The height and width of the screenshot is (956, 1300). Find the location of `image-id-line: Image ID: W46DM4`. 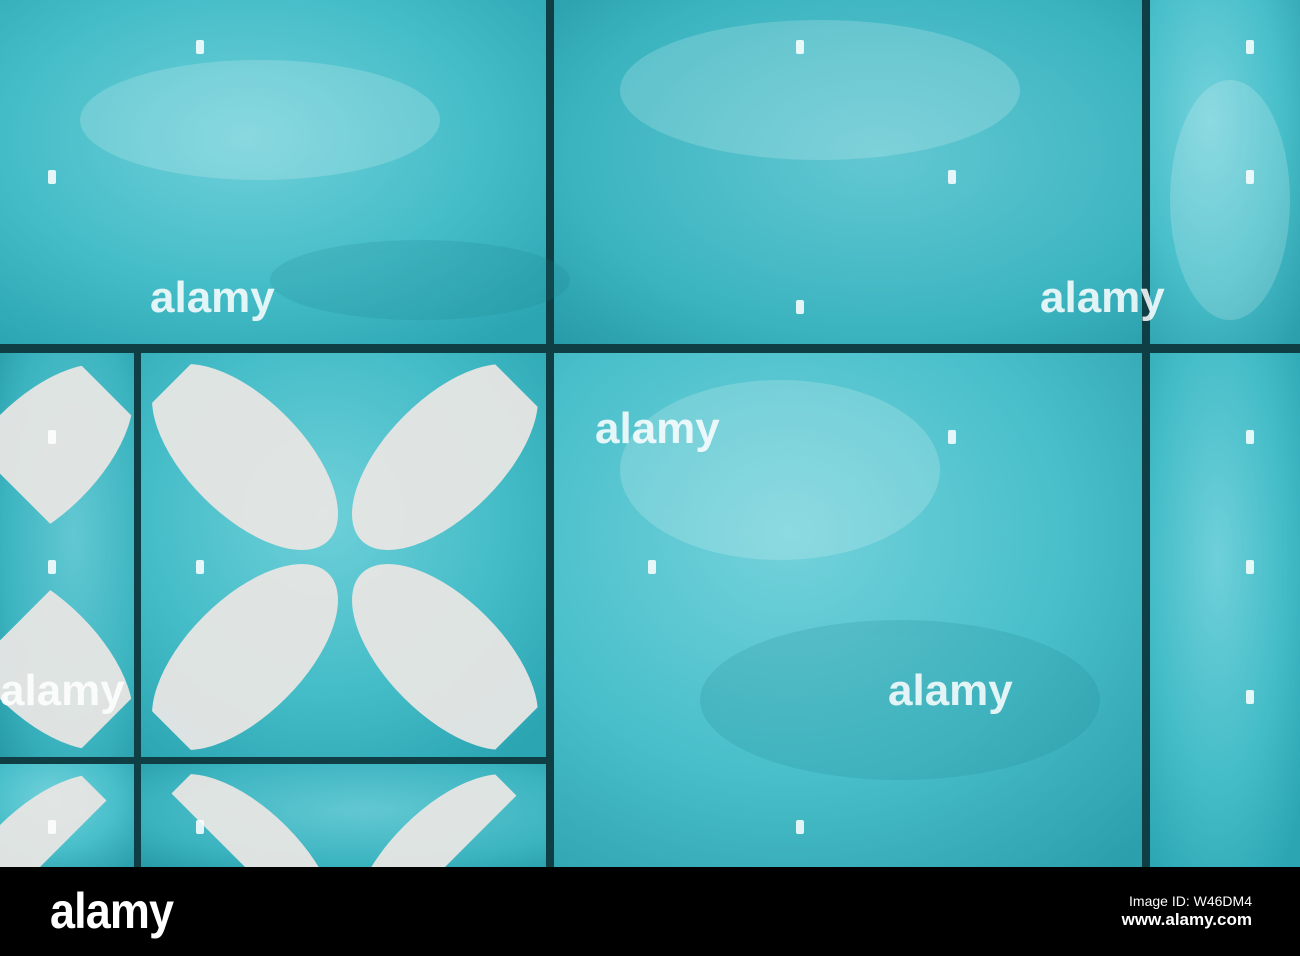

image-id-line: Image ID: W46DM4 is located at coordinates (1187, 901).